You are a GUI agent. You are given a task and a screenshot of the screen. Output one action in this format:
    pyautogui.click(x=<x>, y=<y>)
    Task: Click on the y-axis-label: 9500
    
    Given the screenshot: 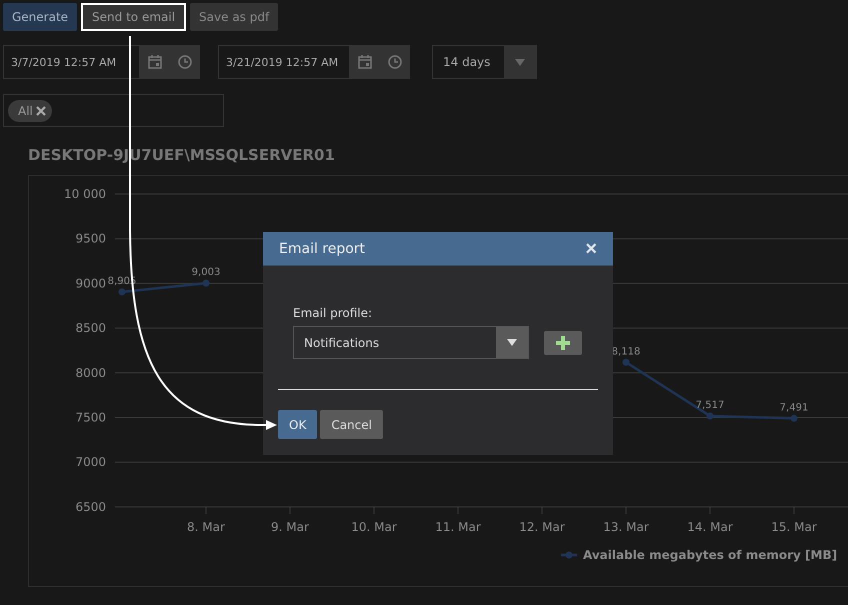 What is the action you would take?
    pyautogui.click(x=90, y=239)
    